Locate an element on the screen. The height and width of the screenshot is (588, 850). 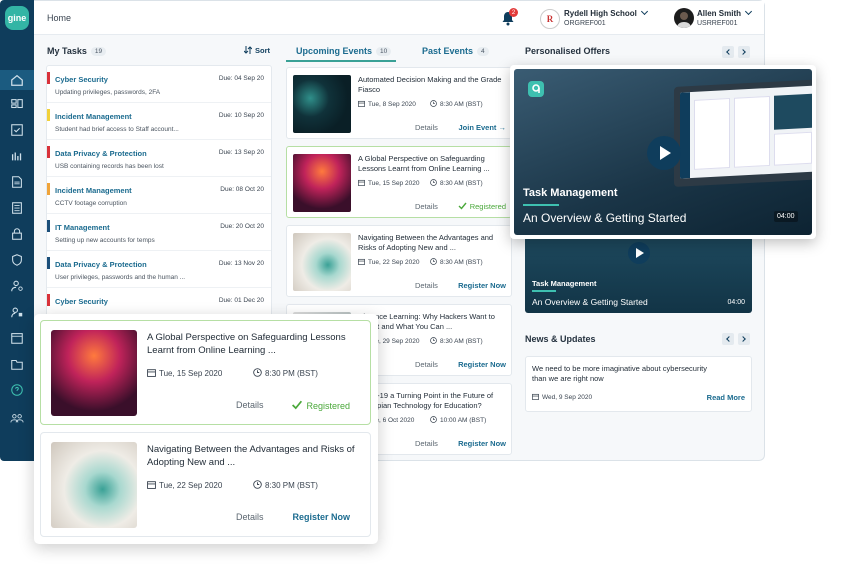
tab-past-events: Past Events 4 is located at coordinates (455, 51).